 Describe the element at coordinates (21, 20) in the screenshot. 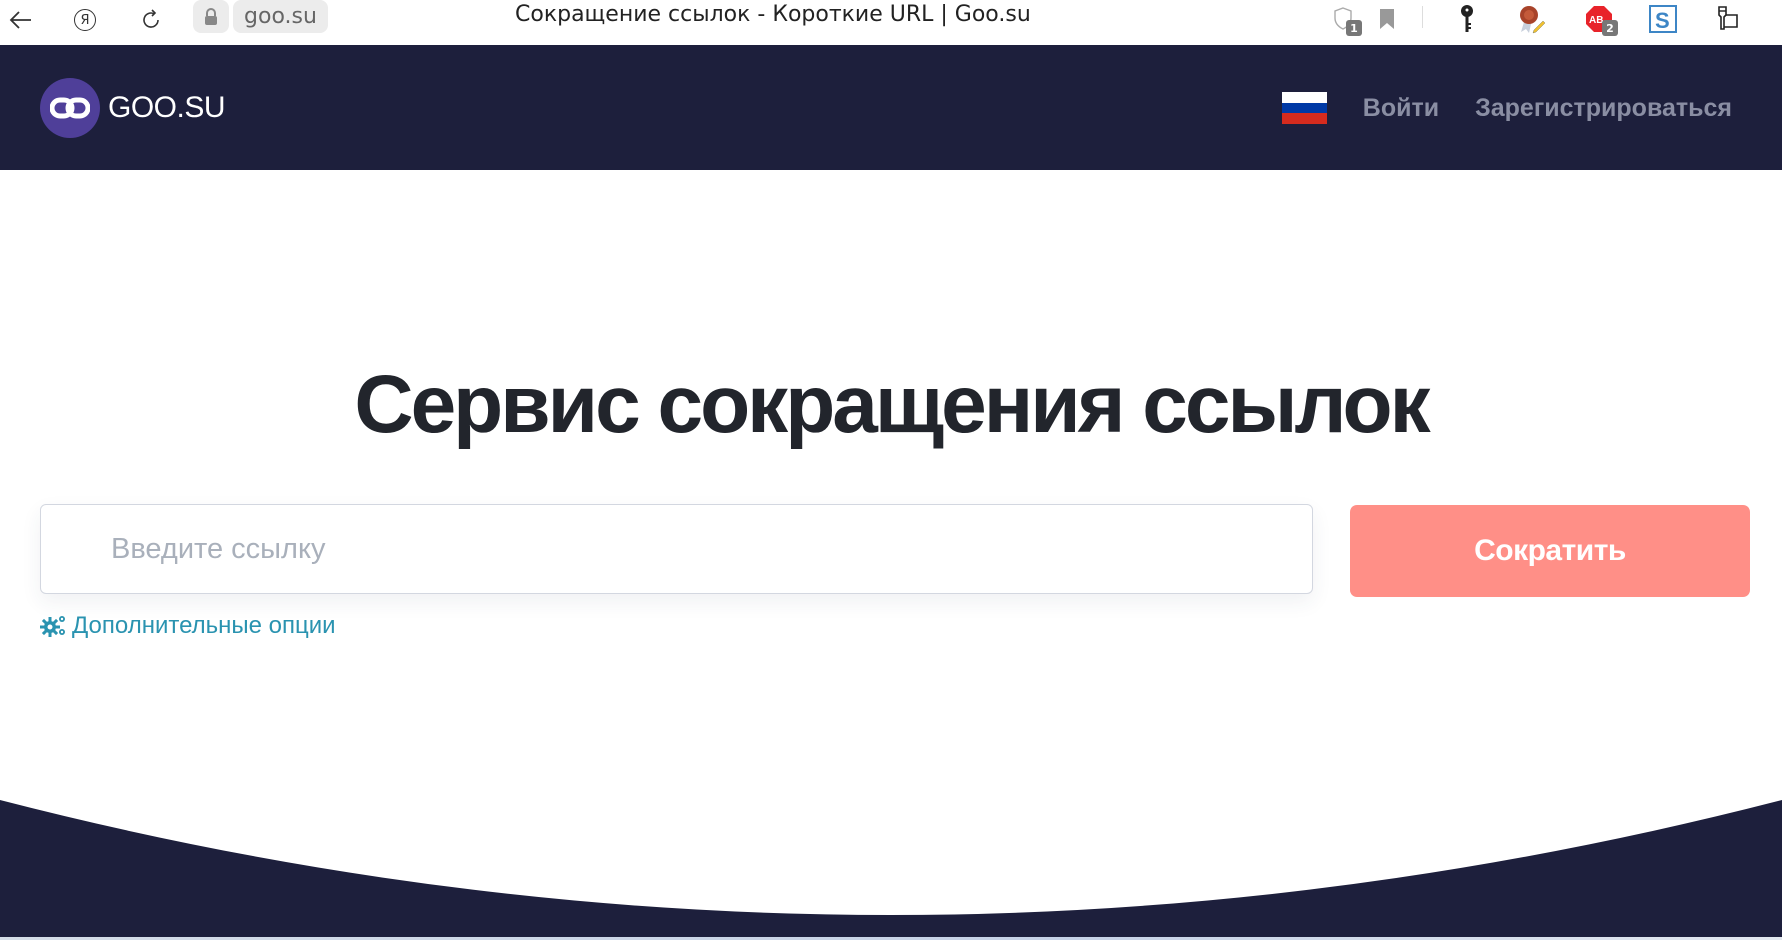

I see `back-arrow-icon` at that location.